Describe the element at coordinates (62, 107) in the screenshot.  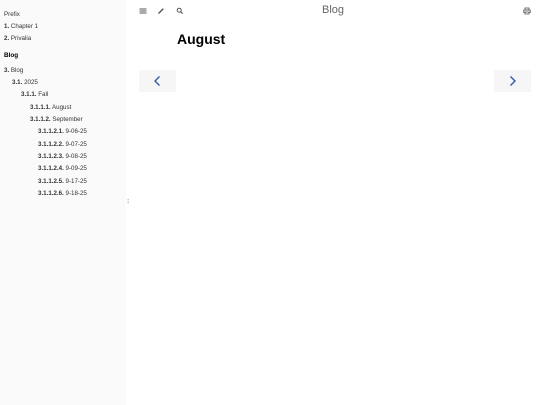
I see `toc-label: August` at that location.